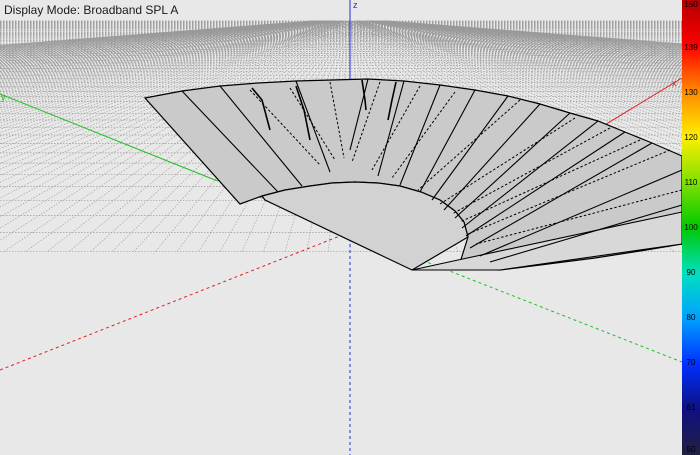 The image size is (700, 455). Describe the element at coordinates (691, 137) in the screenshot. I see `colorbar-tick-label: 120` at that location.